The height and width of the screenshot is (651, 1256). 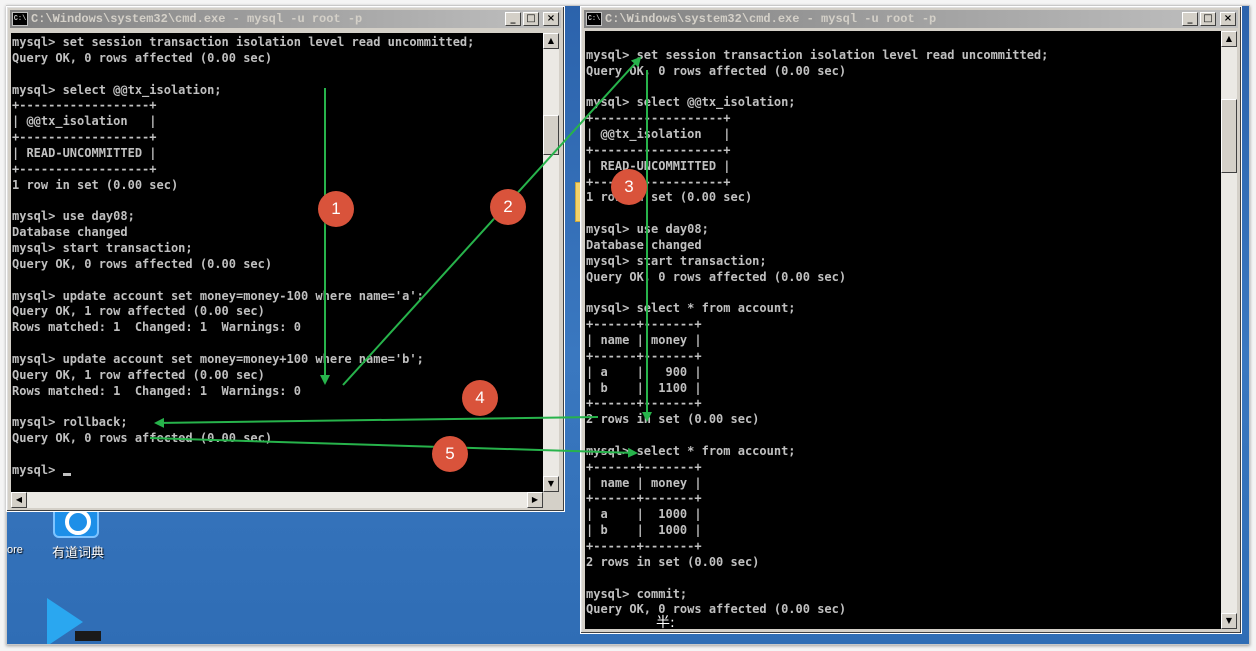 What do you see at coordinates (156, 327) in the screenshot?
I see `console-line: Rows matched: 1 Changed: 1 Warnings: 0` at bounding box center [156, 327].